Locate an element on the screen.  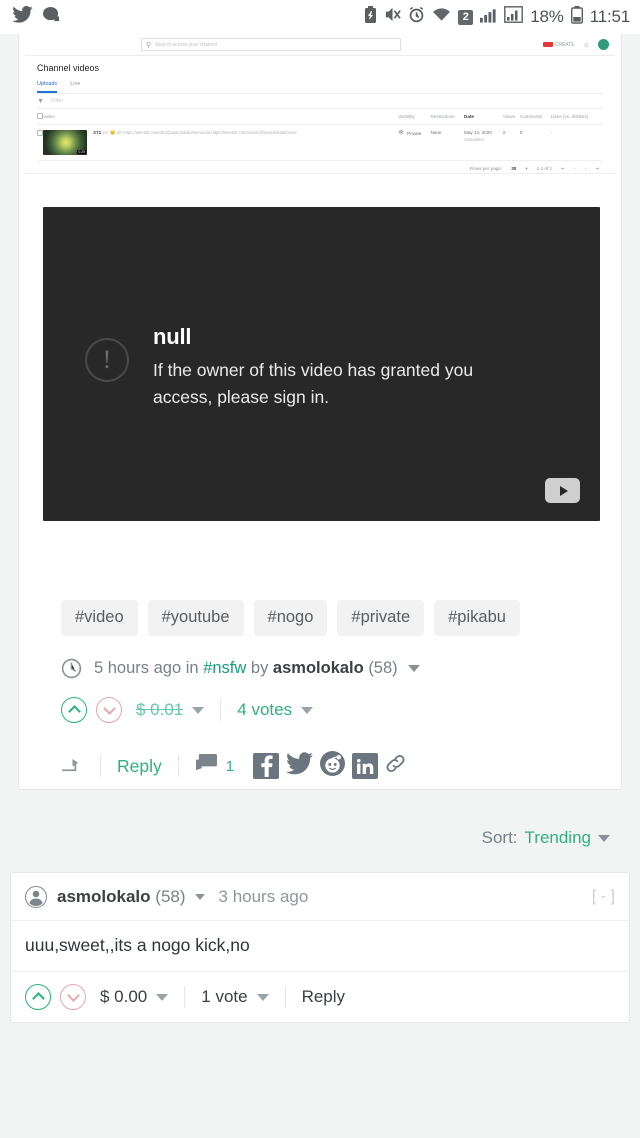
last-page-icon: ⇥ is located at coordinates (597, 169).